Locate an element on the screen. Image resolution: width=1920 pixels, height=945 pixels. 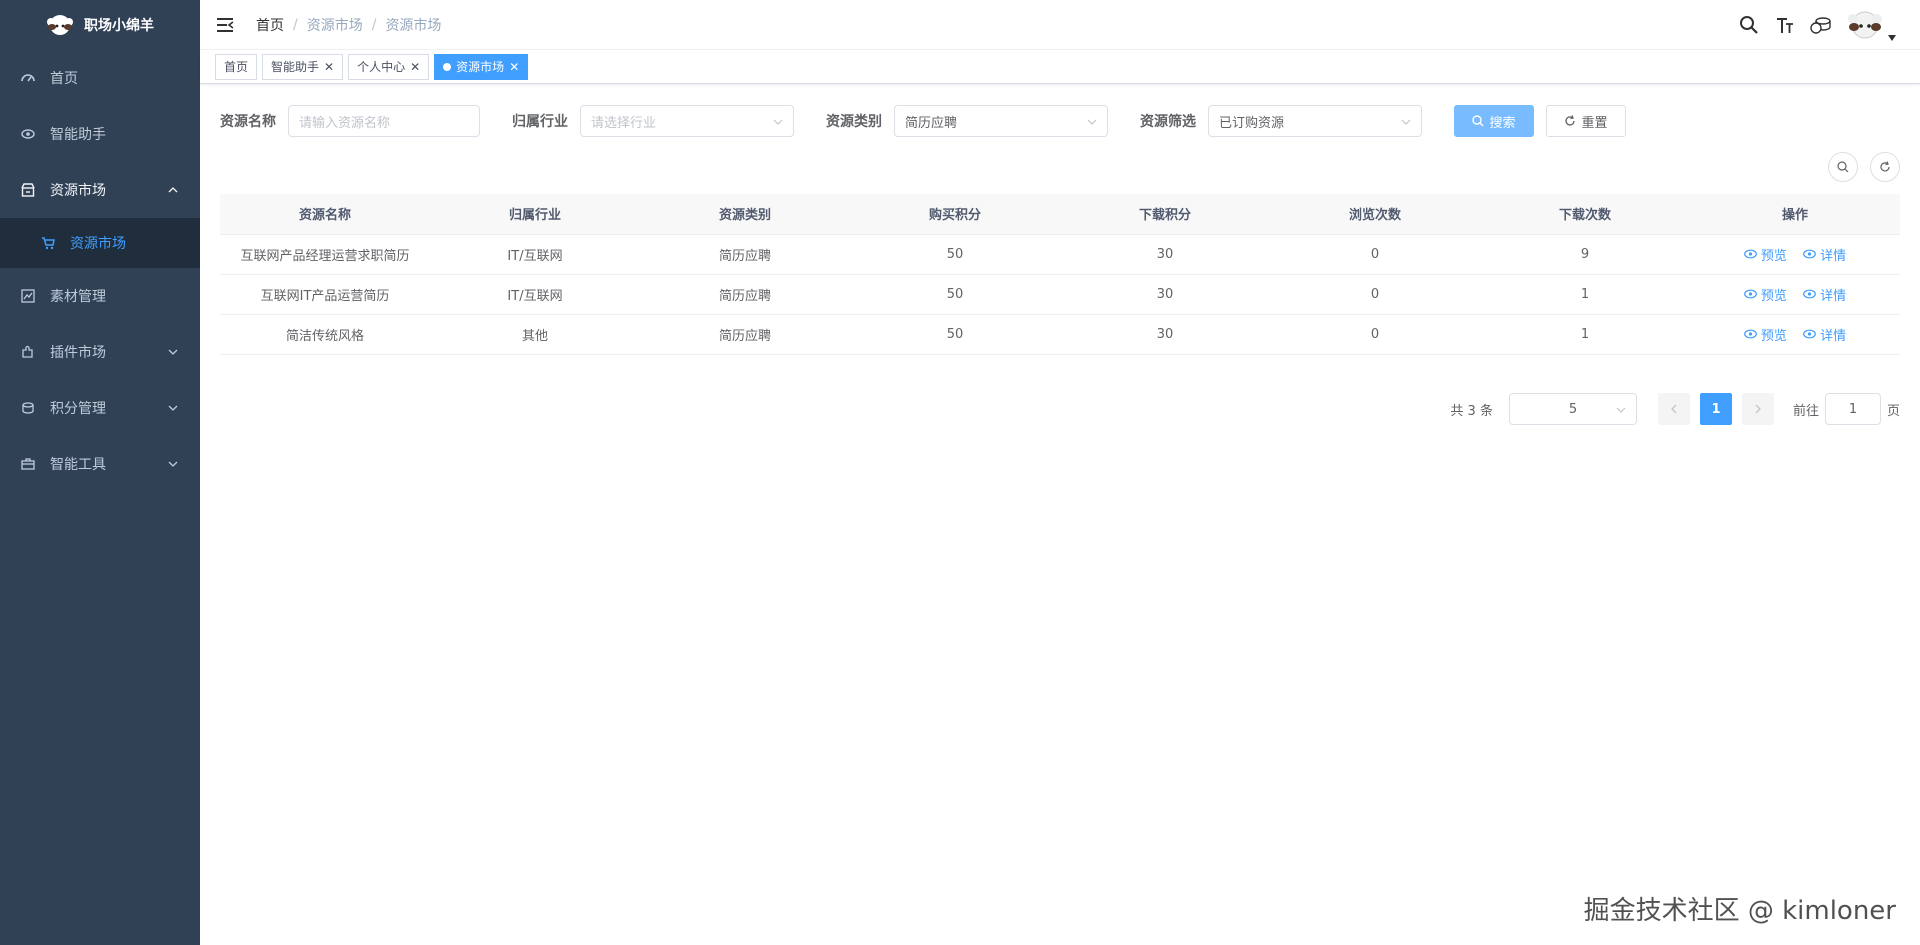
breadcrumb: 首页 / 资源市场 / 资源市场 is located at coordinates (348, 25).